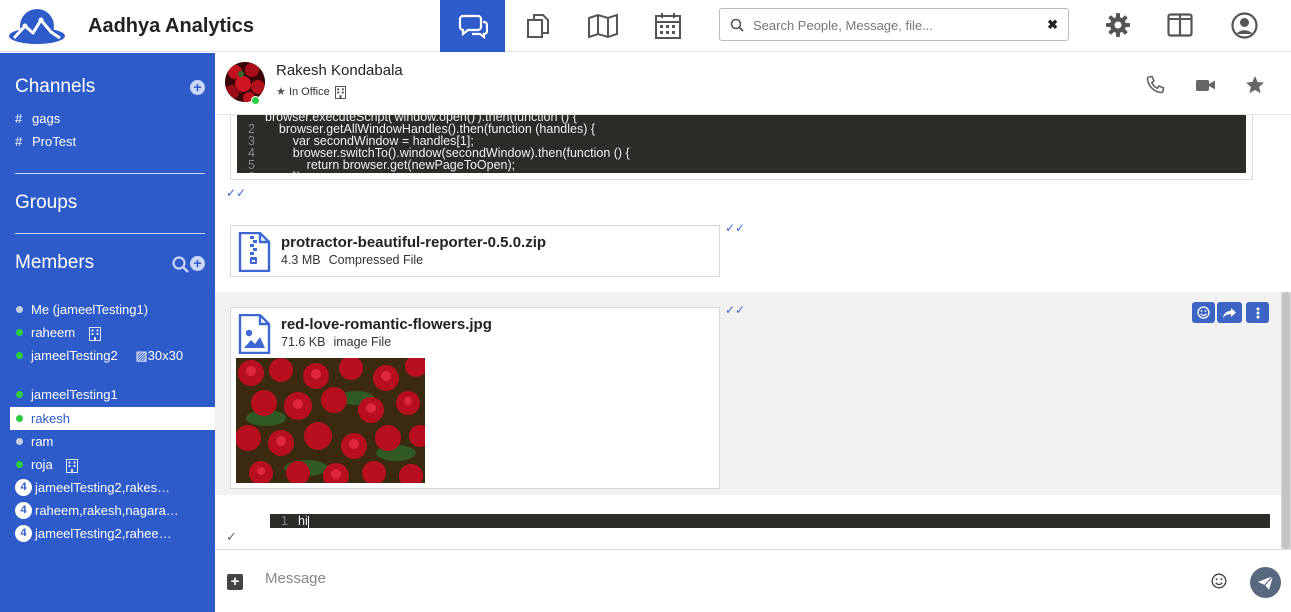 Image resolution: width=1291 pixels, height=612 pixels. Describe the element at coordinates (336, 342) in the screenshot. I see `file-meta: 71.6 KB image File` at that location.